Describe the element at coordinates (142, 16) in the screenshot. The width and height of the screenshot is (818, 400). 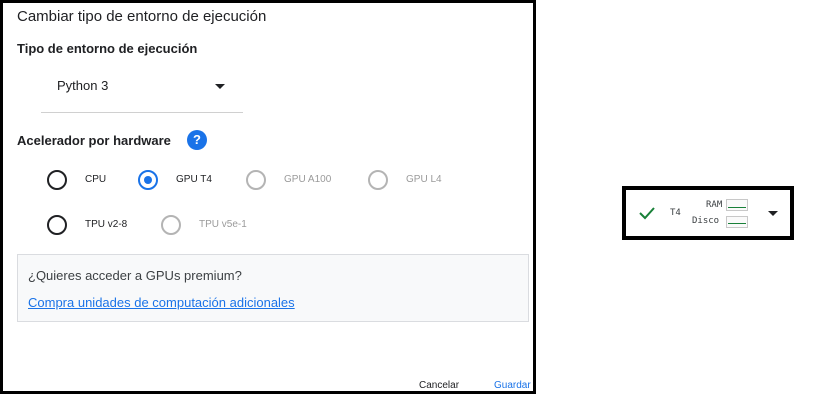
I see `dialog-title: Cambiar tipo de entorno de ejecución` at that location.